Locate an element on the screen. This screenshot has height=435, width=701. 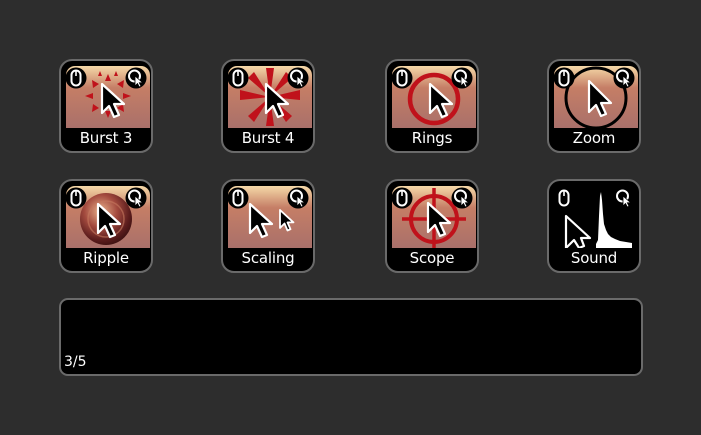
effect-label: Ripple is located at coordinates (106, 258).